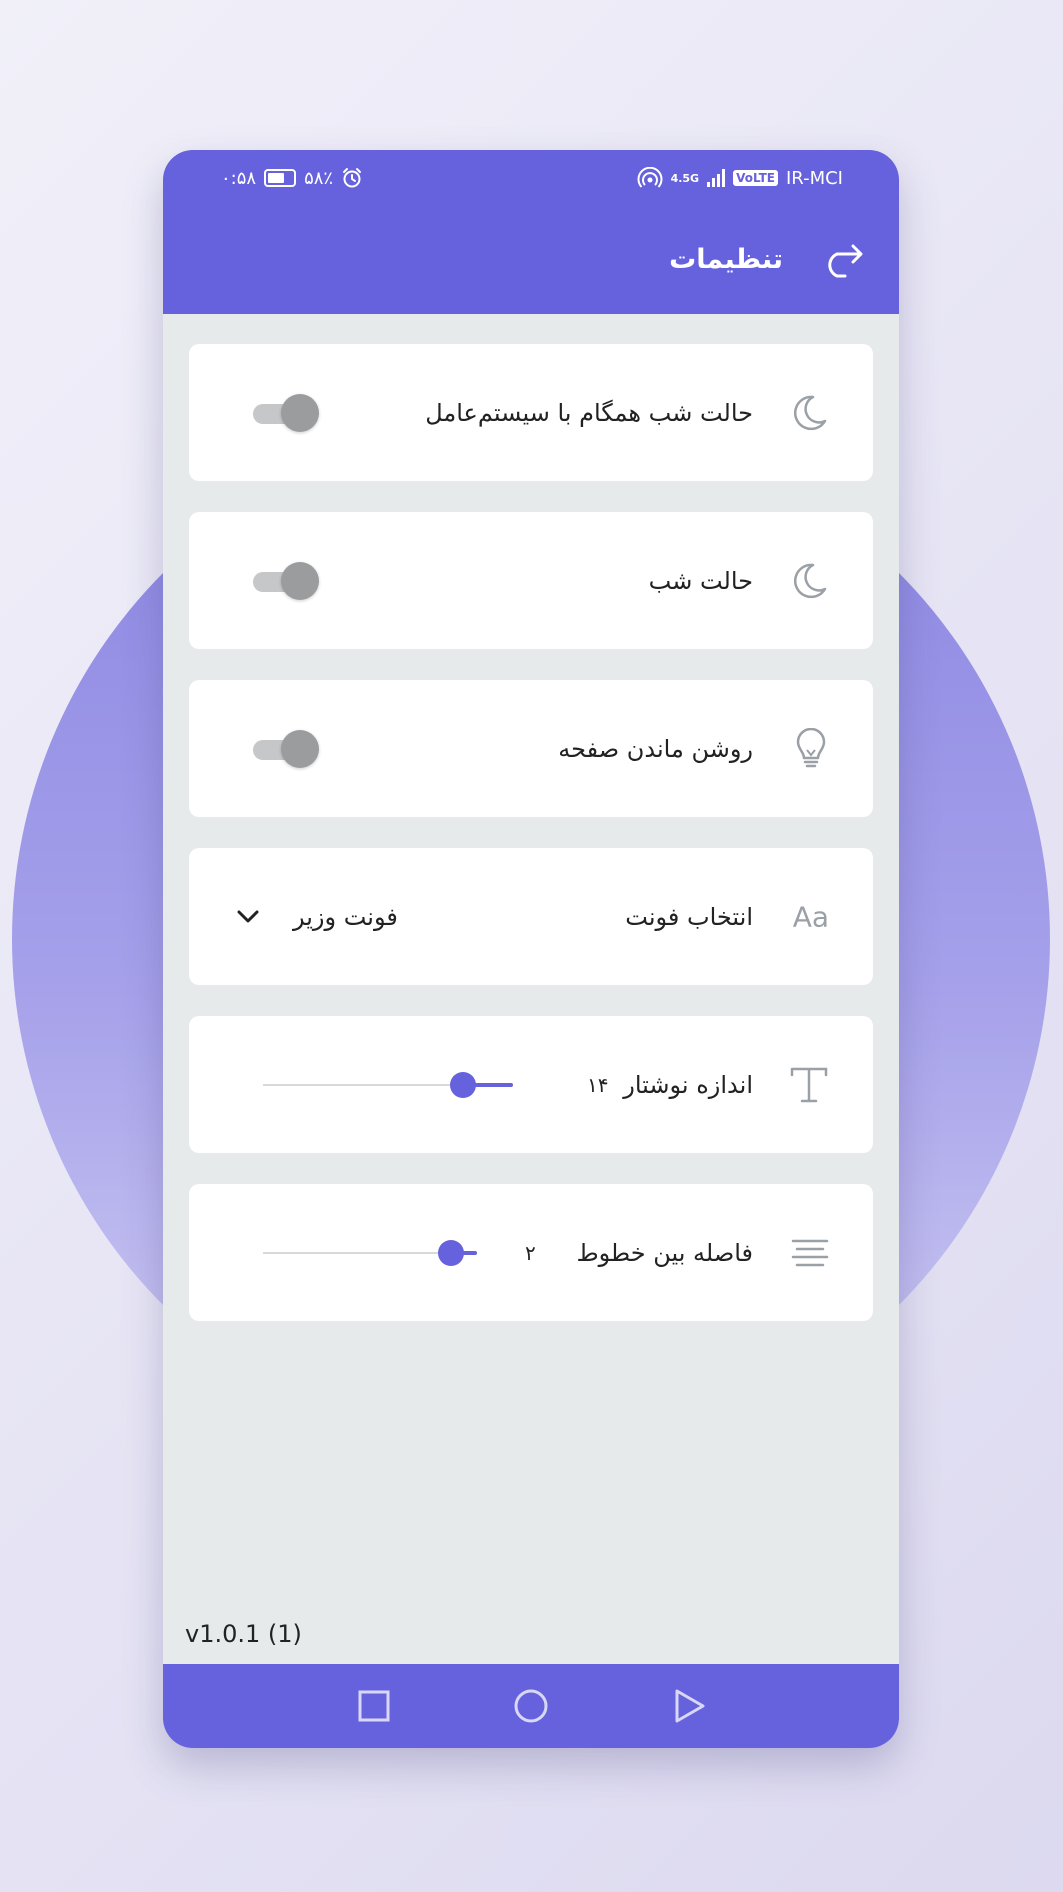 The width and height of the screenshot is (1063, 1892). I want to click on lightbulb-icon, so click(811, 747).